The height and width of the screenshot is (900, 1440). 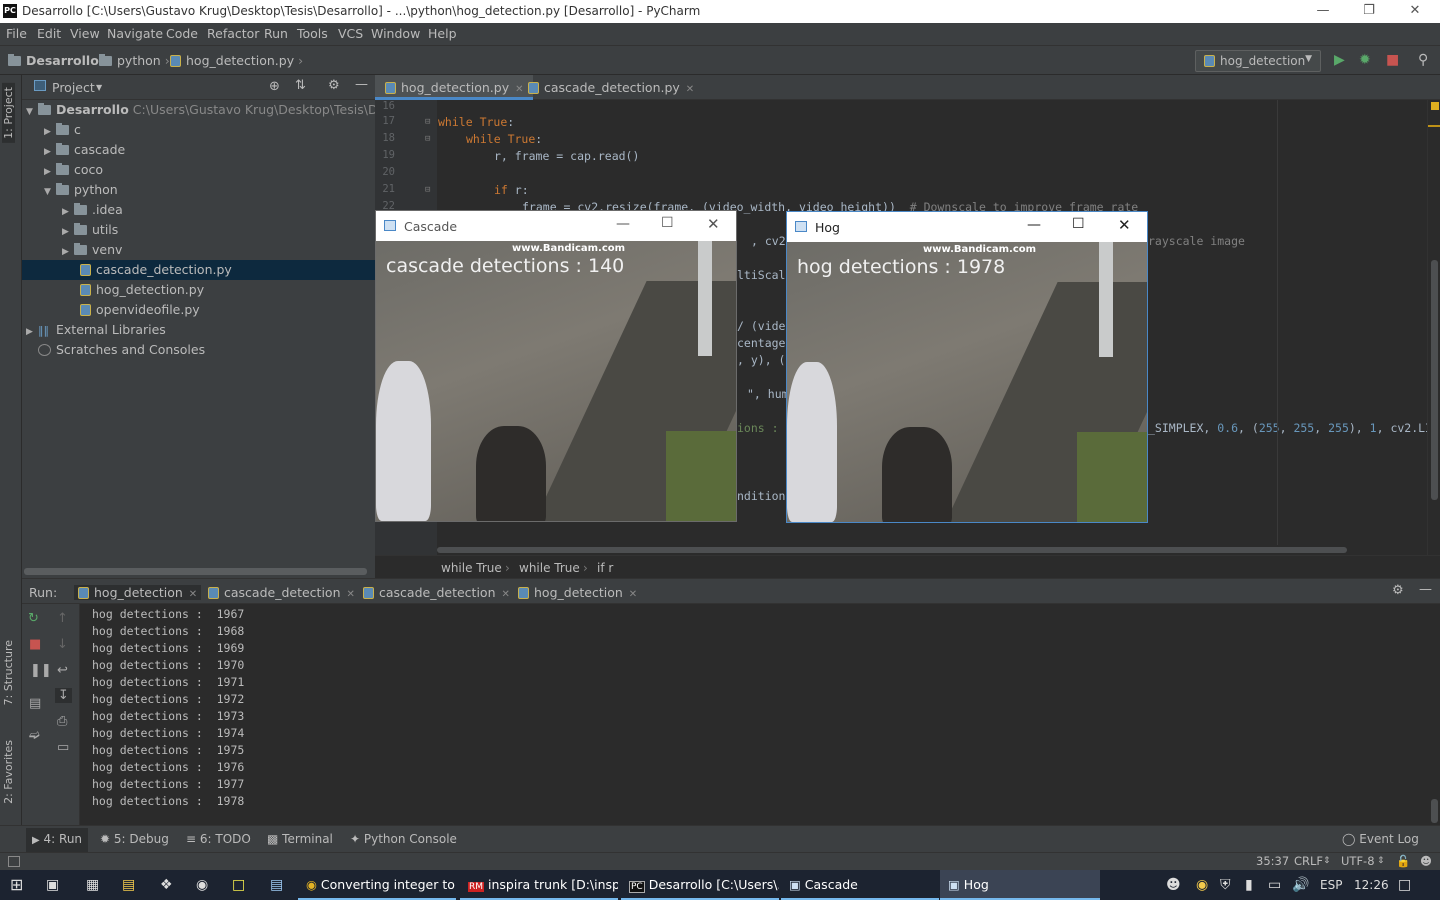 What do you see at coordinates (395, 33) in the screenshot?
I see `menu-window: Window` at bounding box center [395, 33].